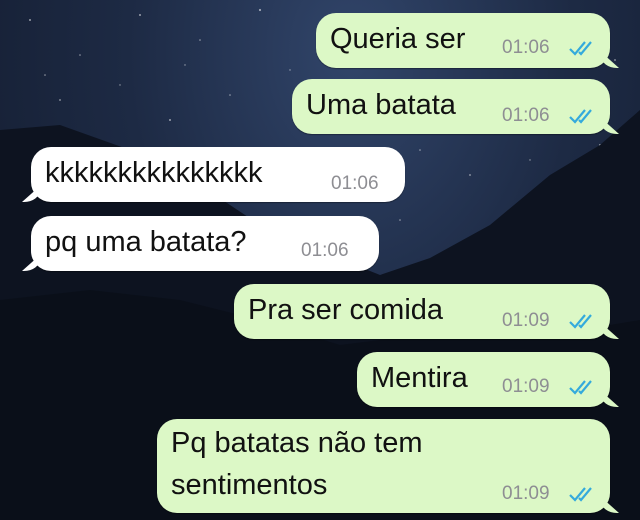 Image resolution: width=640 pixels, height=520 pixels. Describe the element at coordinates (297, 443) in the screenshot. I see `message-text-line: Pq batatas não tem` at that location.